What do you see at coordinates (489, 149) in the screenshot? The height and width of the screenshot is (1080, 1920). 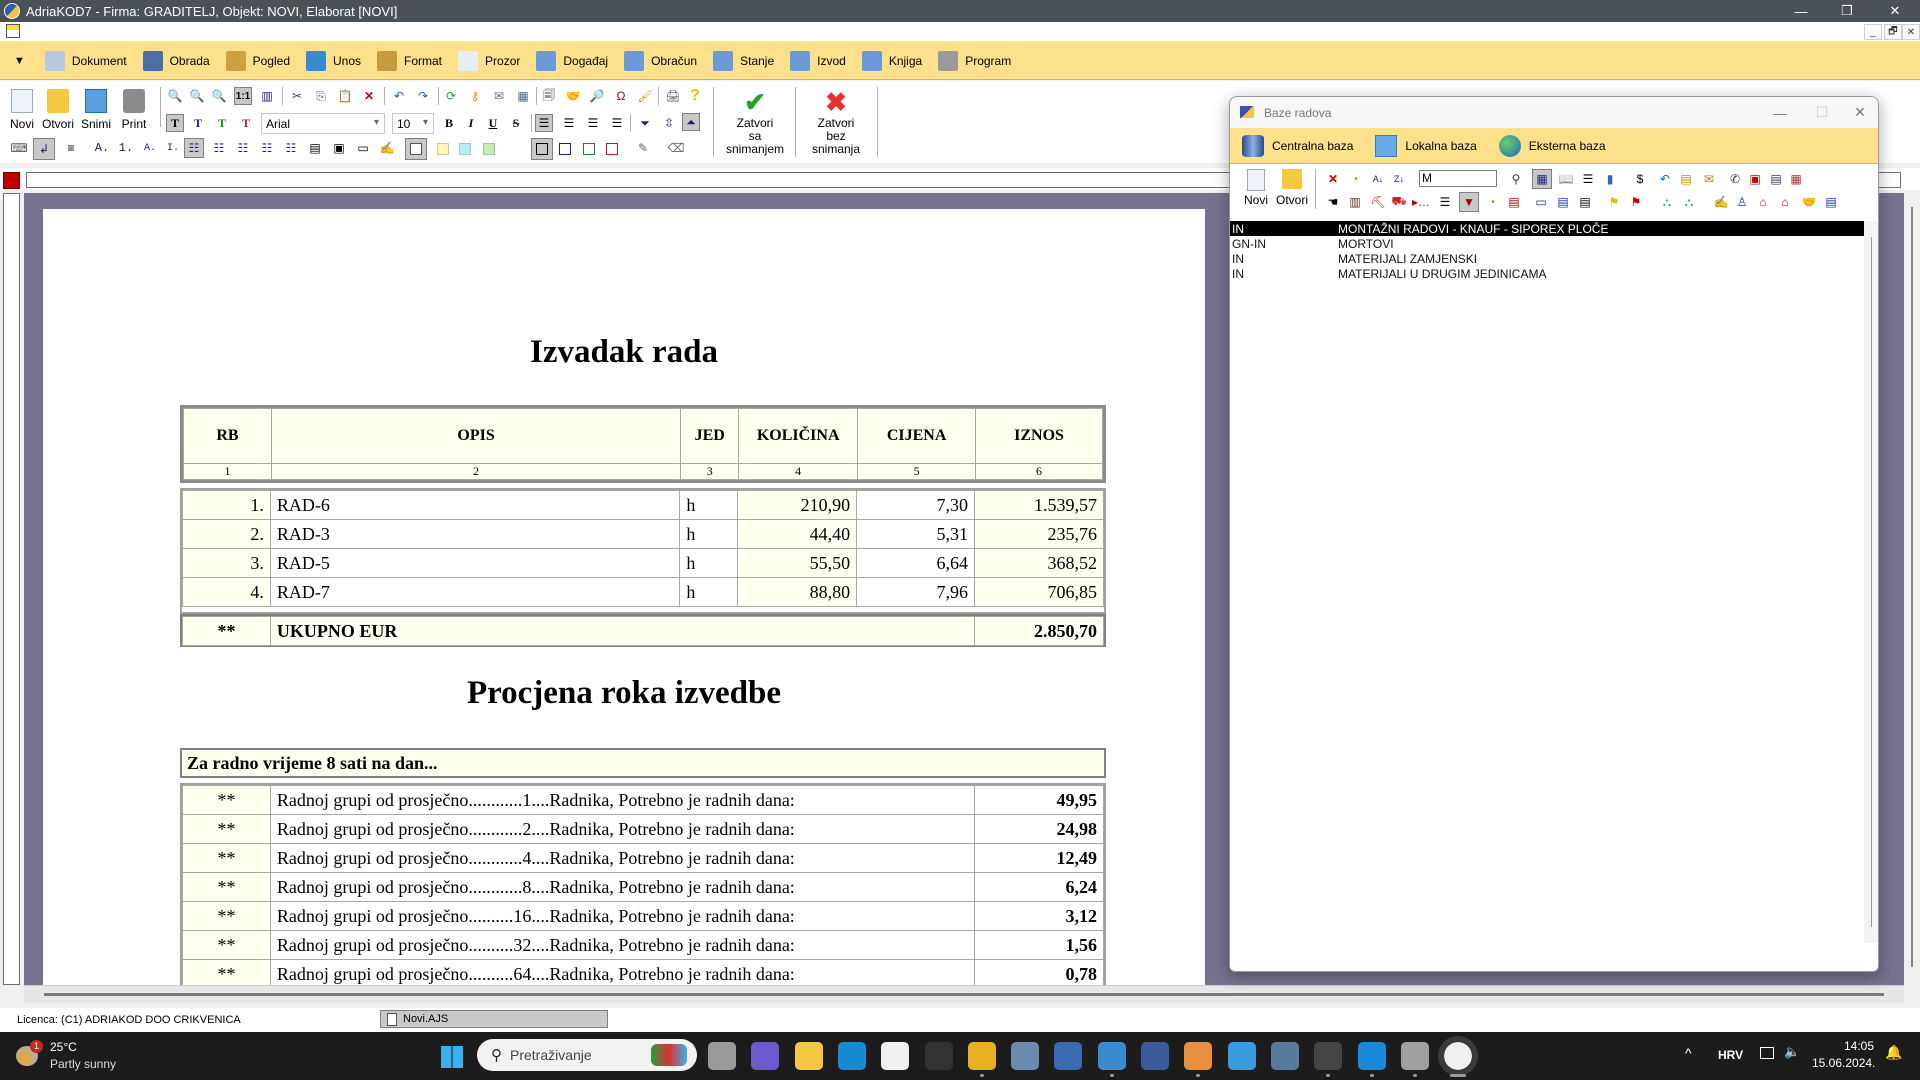 I see `cell-fill-green-button` at bounding box center [489, 149].